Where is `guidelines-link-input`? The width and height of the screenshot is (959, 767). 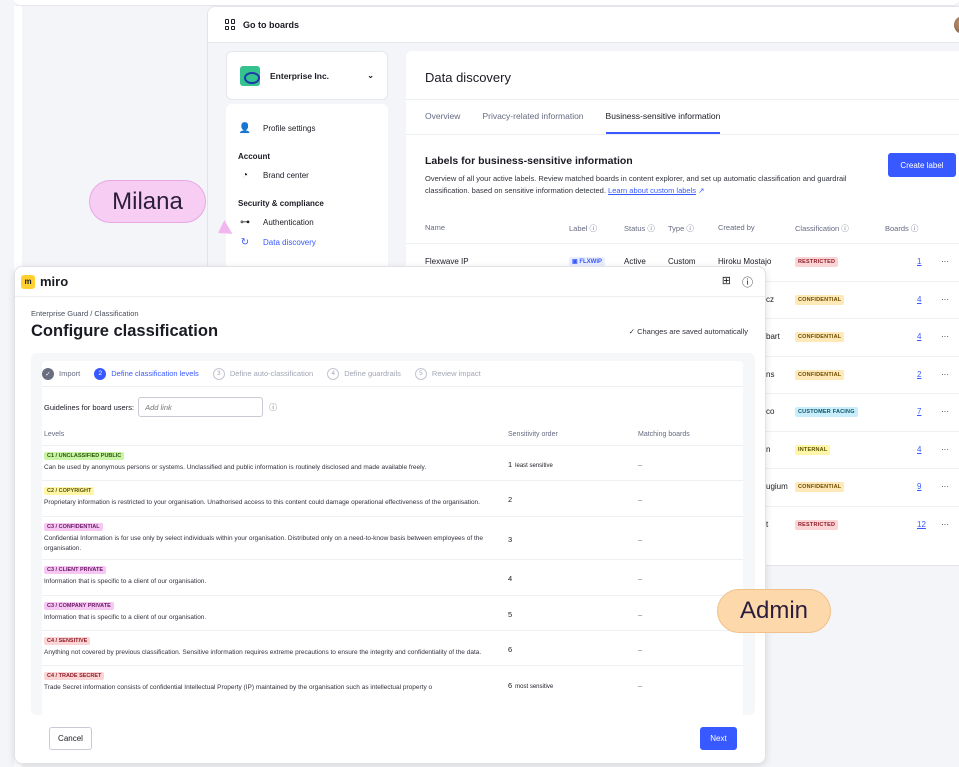
guidelines-link-input is located at coordinates (201, 407).